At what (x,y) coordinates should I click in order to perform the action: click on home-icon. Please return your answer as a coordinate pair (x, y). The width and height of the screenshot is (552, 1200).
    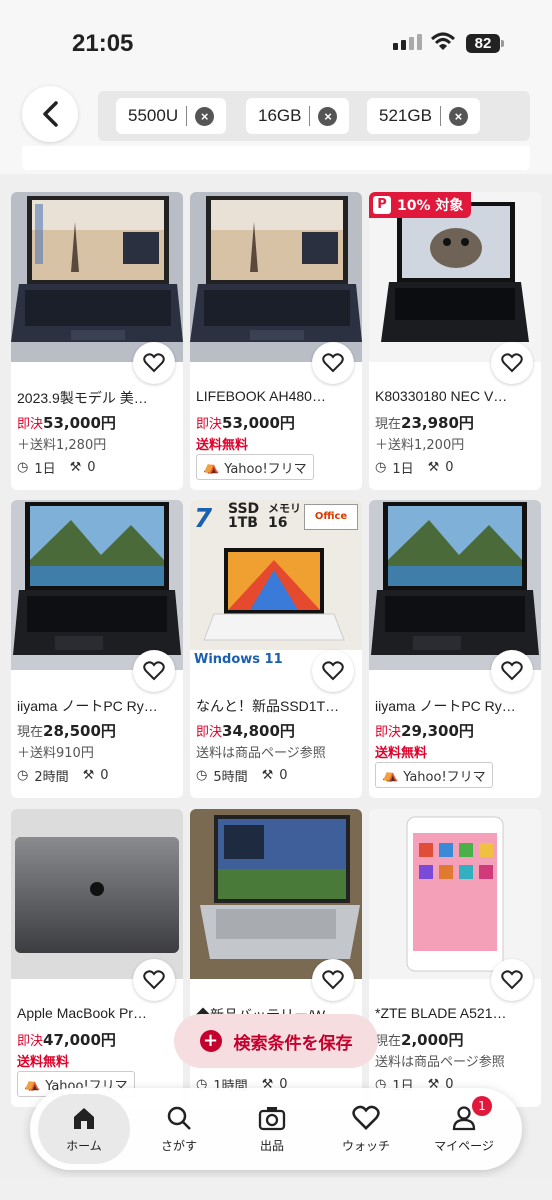
    Looking at the image, I should click on (84, 1118).